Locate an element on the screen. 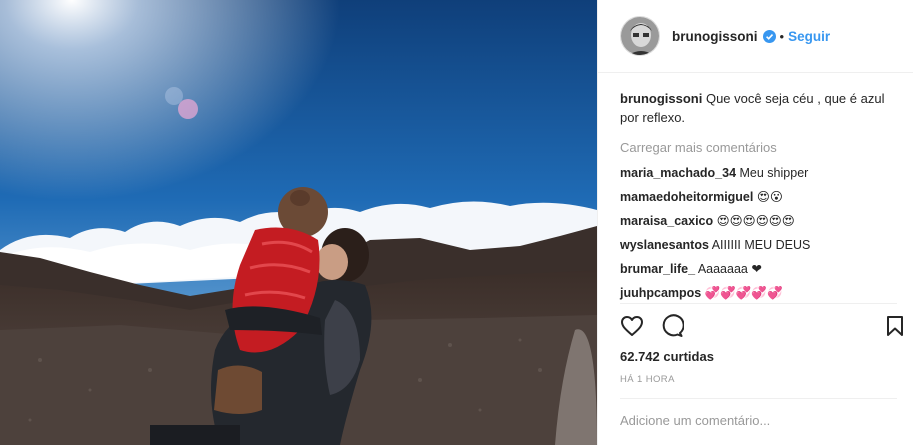  comment-bubble-icon is located at coordinates (672, 326).